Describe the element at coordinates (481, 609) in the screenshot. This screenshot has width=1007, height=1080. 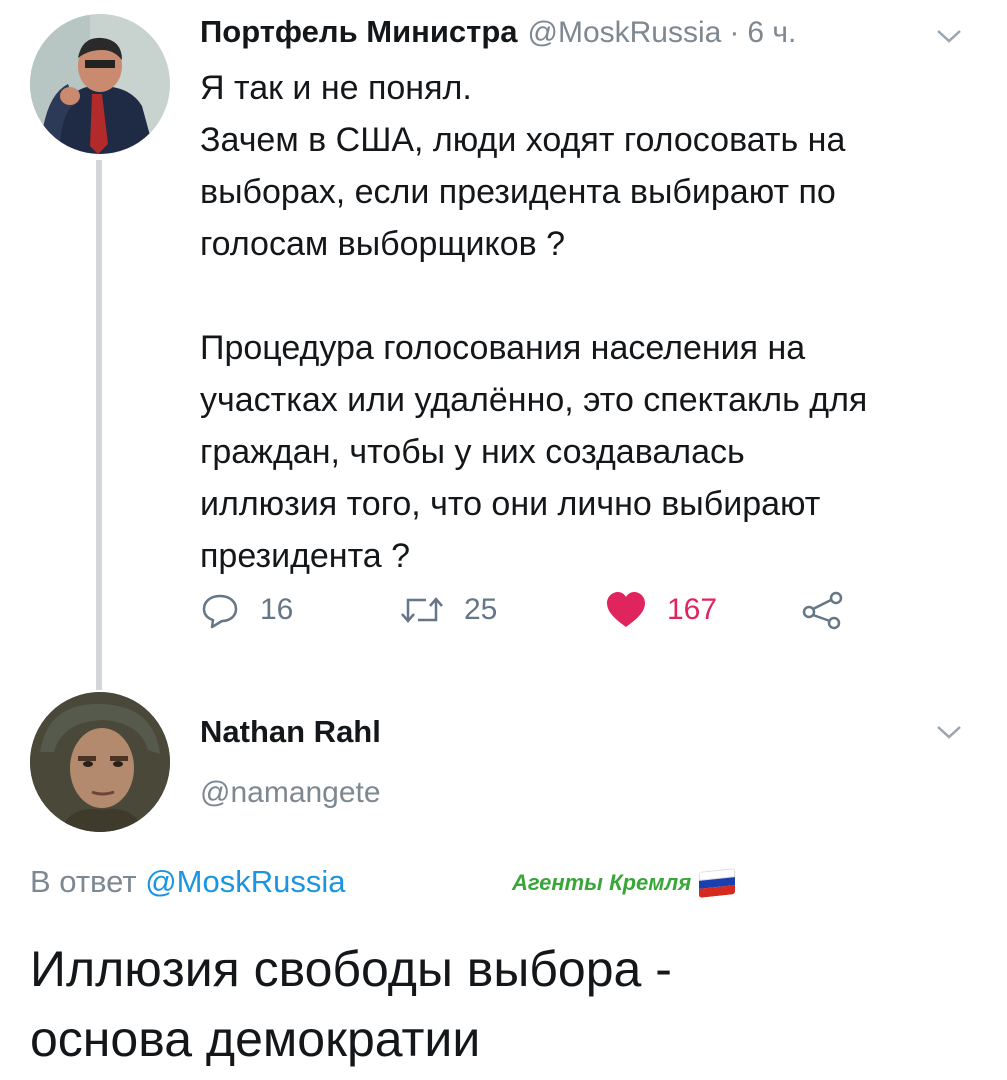
I see `retweet-count: 25` at that location.